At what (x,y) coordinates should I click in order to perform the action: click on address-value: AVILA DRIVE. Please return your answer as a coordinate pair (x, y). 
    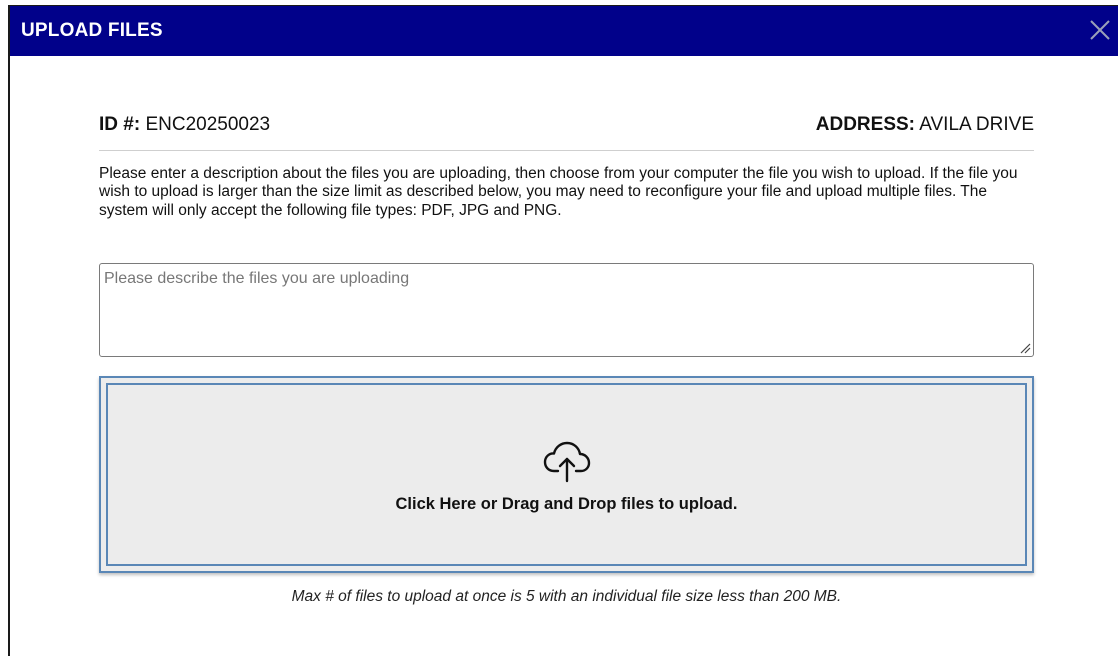
    Looking at the image, I should click on (976, 124).